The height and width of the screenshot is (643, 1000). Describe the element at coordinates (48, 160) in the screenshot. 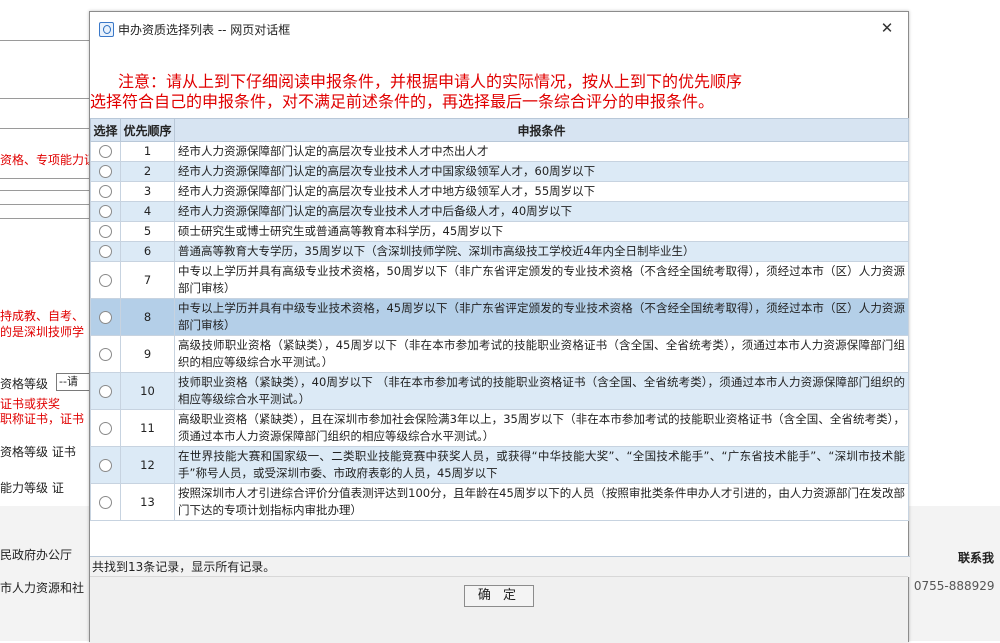

I see `bg-text-qualification: 资格、专项能力证` at that location.